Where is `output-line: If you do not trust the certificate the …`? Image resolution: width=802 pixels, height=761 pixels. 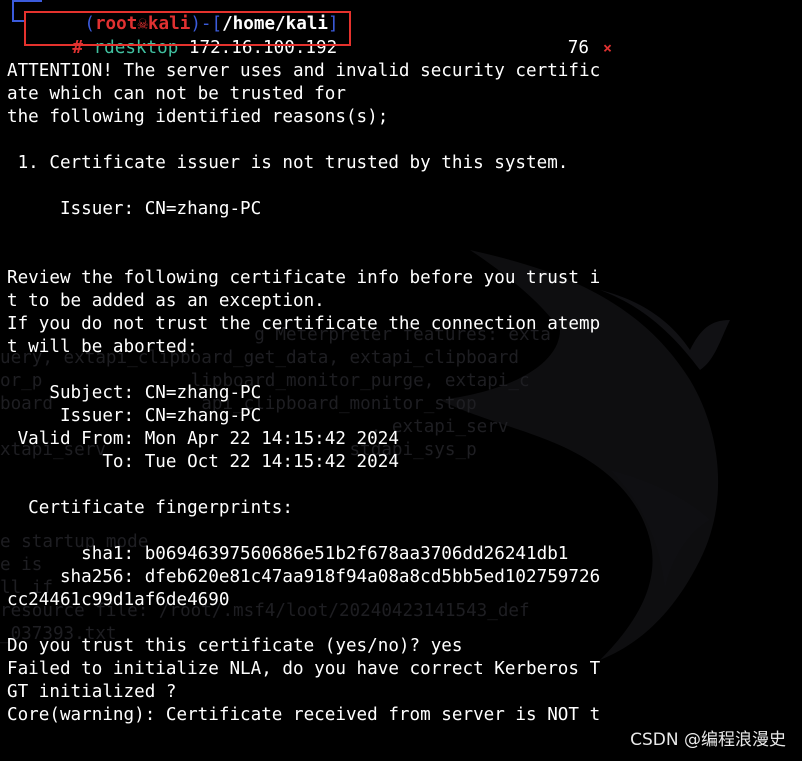
output-line: If you do not trust the certificate the … is located at coordinates (304, 324).